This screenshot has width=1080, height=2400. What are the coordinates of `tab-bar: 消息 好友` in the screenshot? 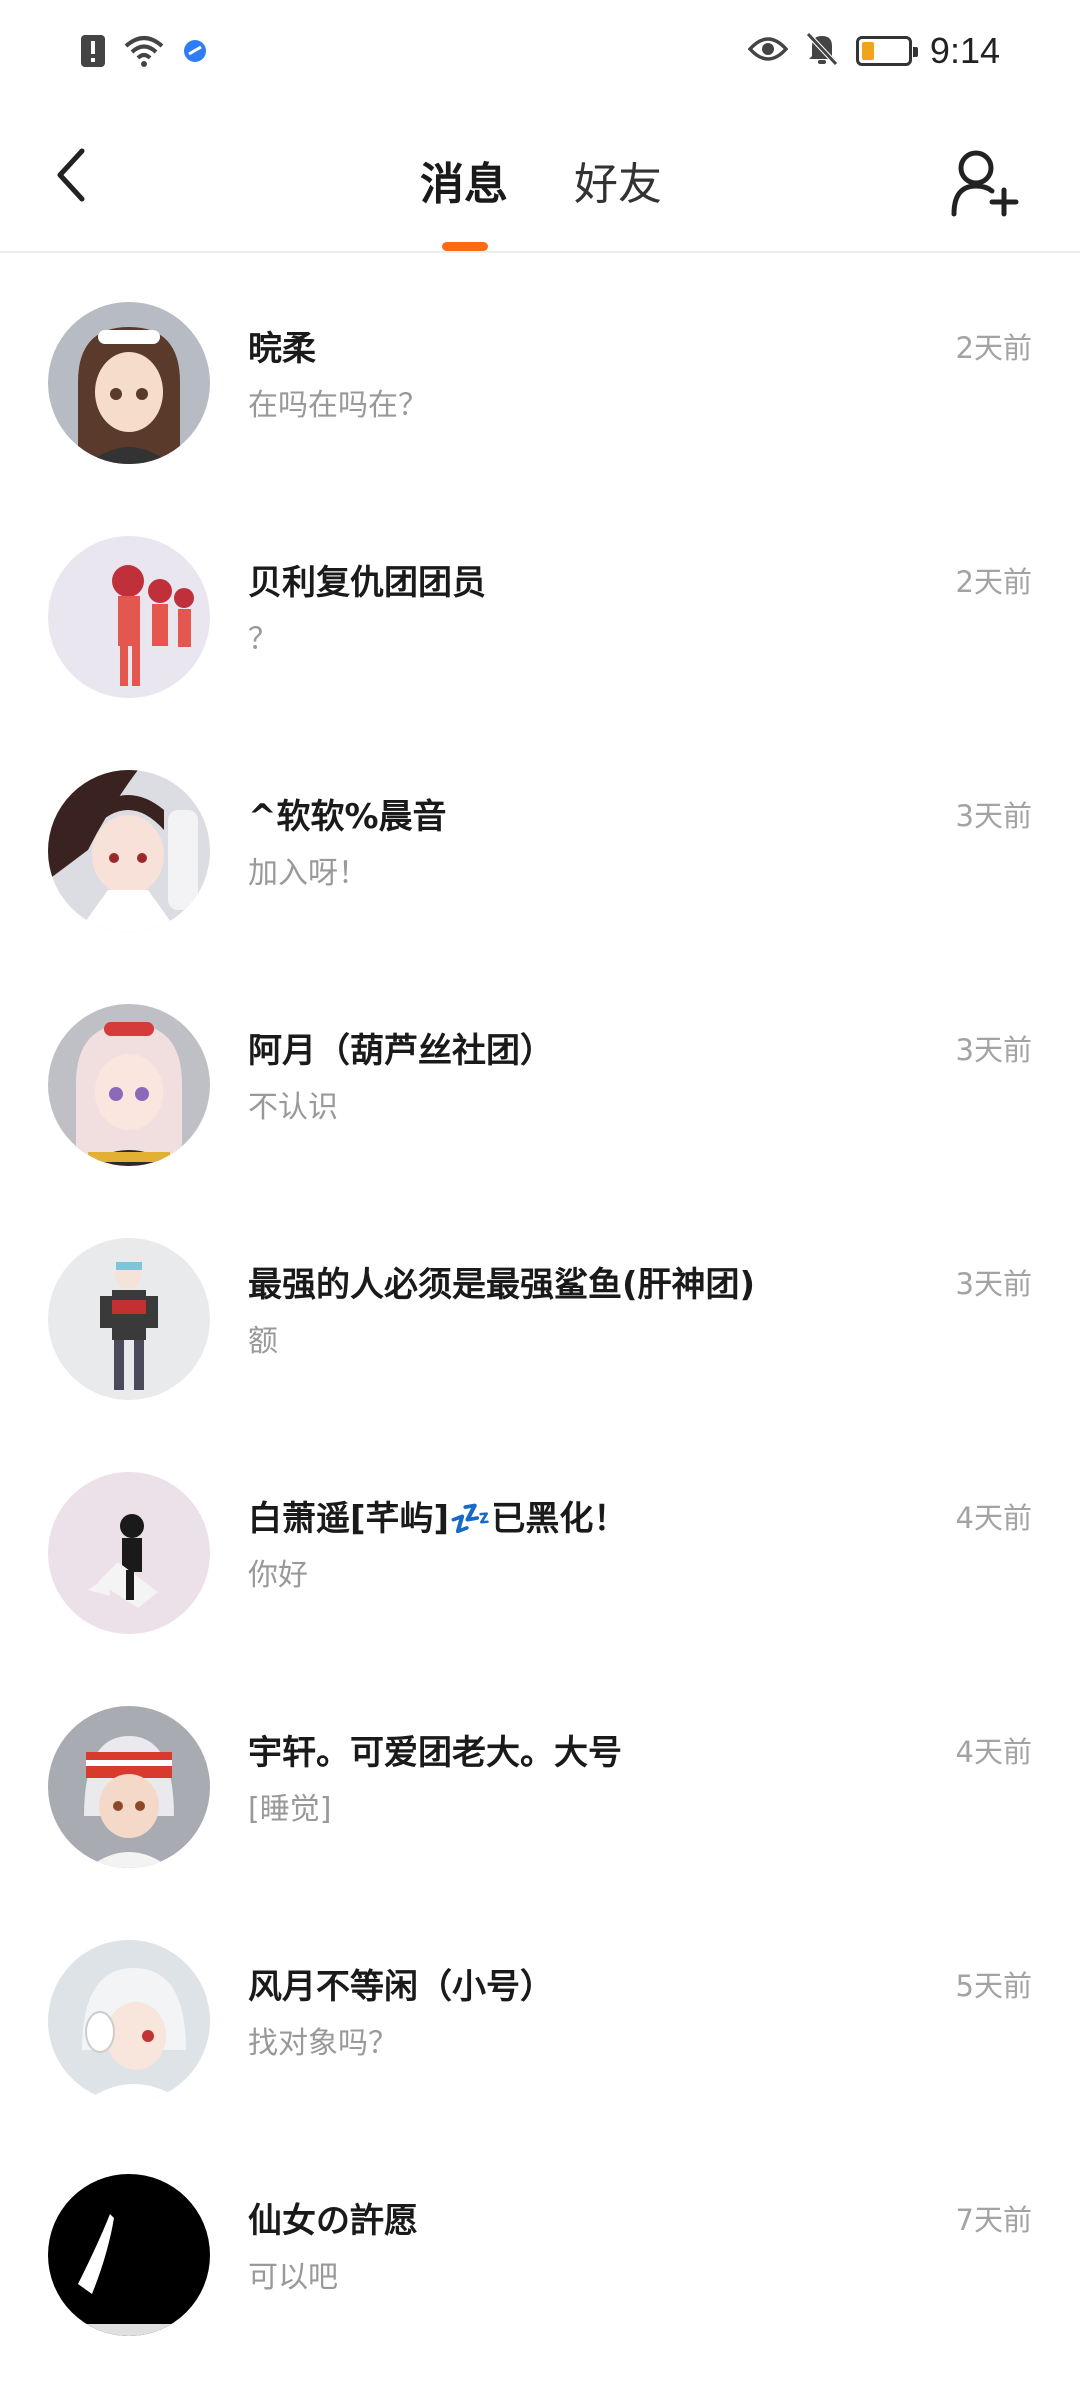 It's located at (540, 181).